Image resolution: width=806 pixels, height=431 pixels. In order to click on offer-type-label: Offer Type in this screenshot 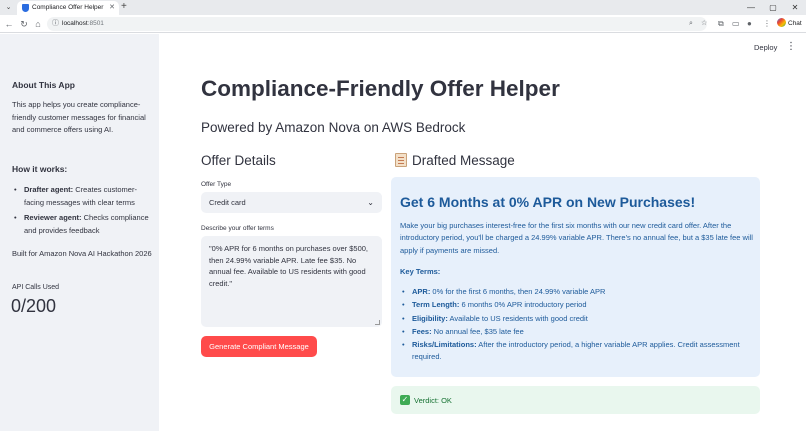, I will do `click(216, 184)`.